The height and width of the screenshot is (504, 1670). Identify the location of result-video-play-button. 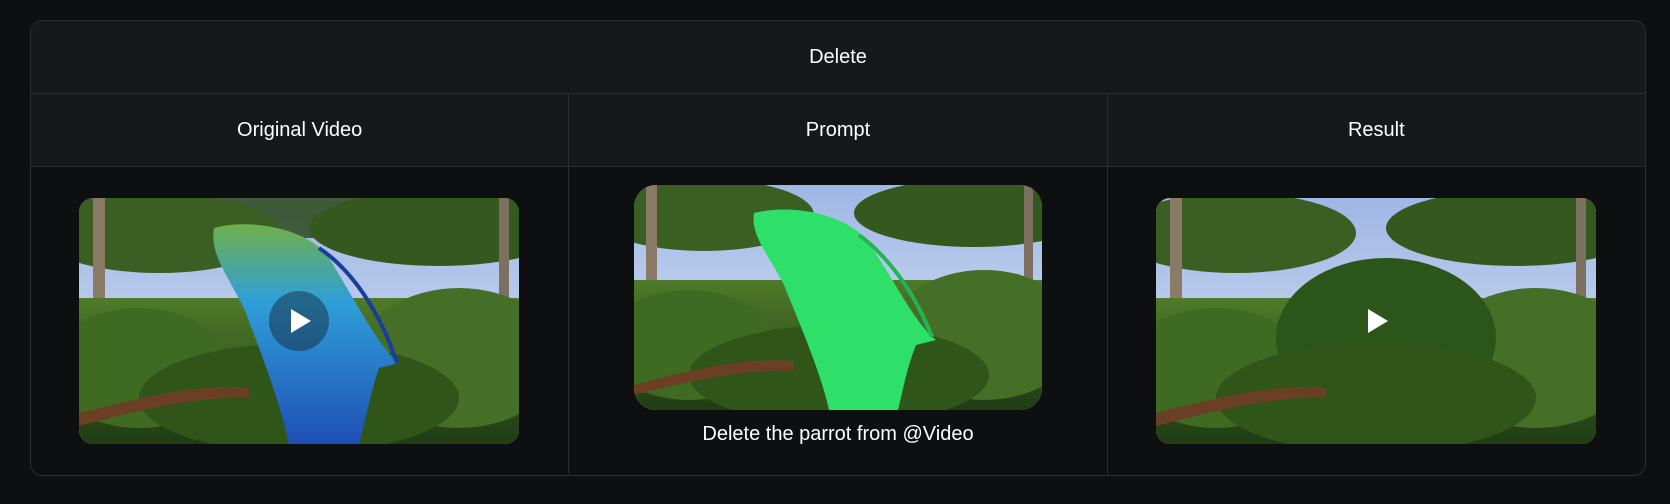
(1376, 321).